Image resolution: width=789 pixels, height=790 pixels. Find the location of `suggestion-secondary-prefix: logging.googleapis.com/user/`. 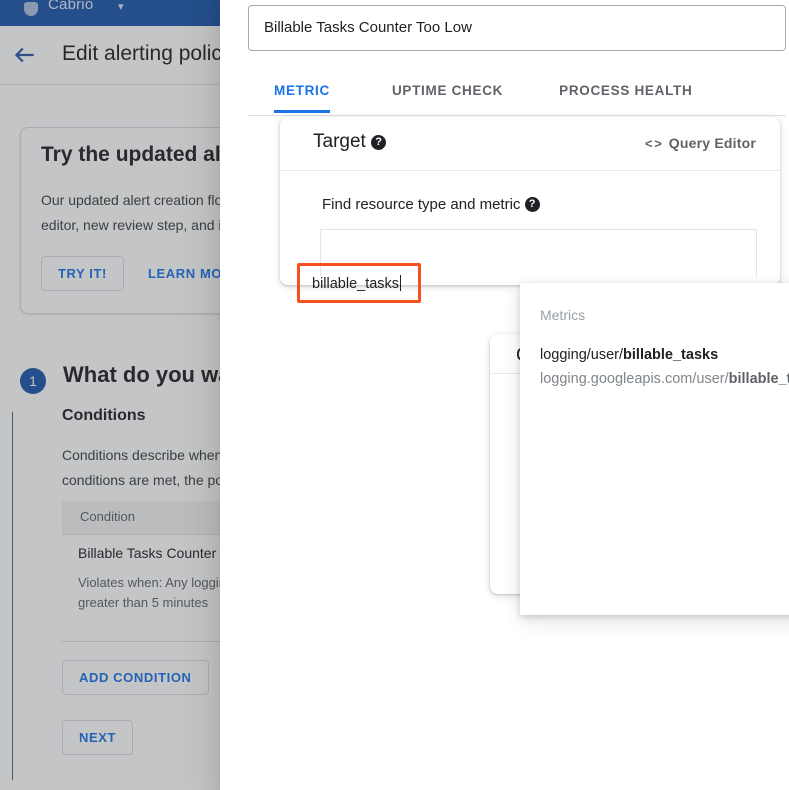

suggestion-secondary-prefix: logging.googleapis.com/user/ is located at coordinates (634, 379).